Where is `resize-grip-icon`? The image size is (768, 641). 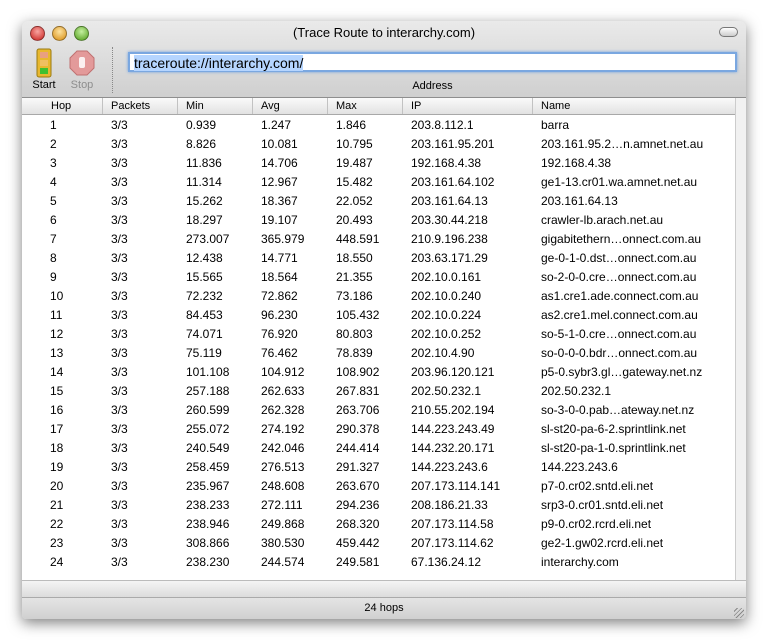
resize-grip-icon is located at coordinates (739, 613).